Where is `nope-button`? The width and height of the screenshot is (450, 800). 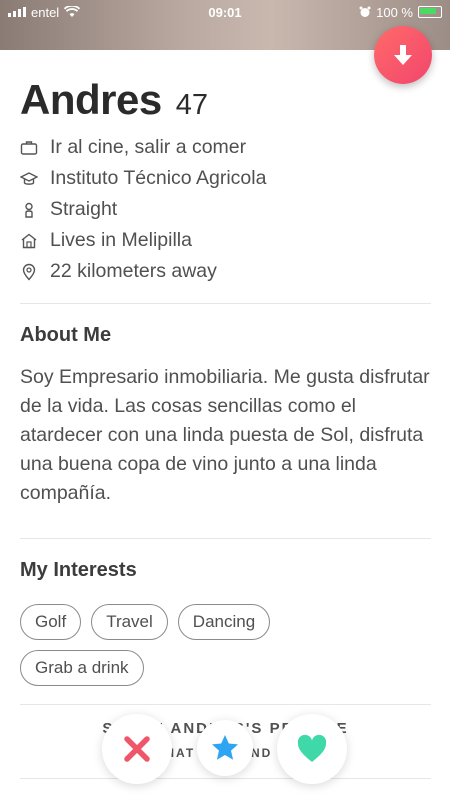
nope-button is located at coordinates (137, 749).